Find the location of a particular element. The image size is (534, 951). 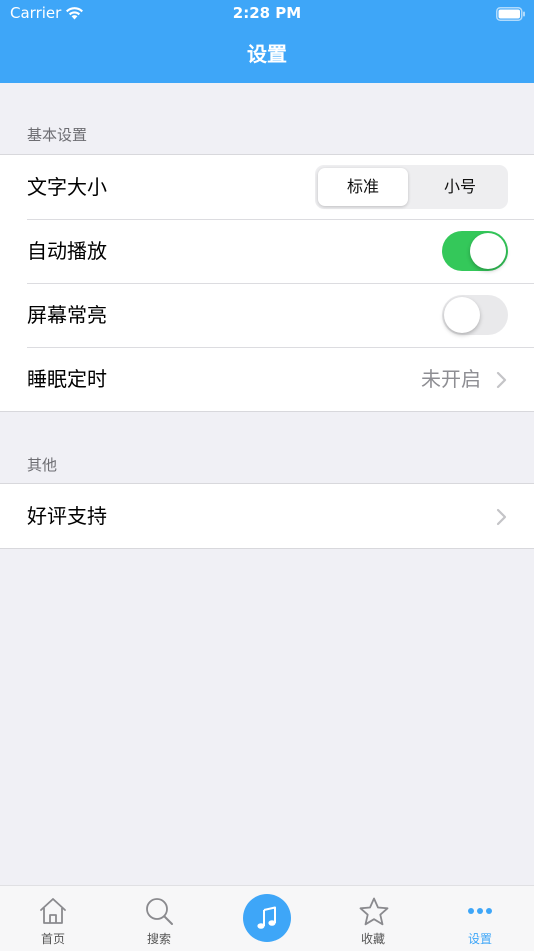

row-label: 文字大小 is located at coordinates (67, 187).